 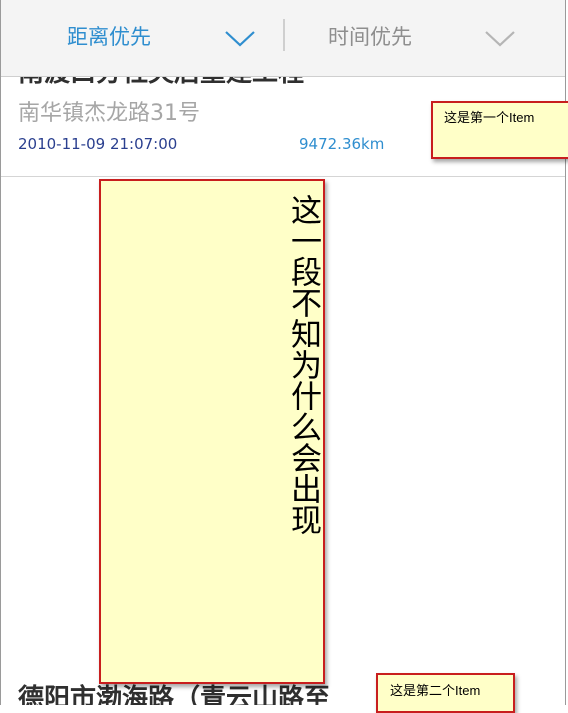 I want to click on annotation-note-first-item: 这是第一个Item, so click(x=499, y=130).